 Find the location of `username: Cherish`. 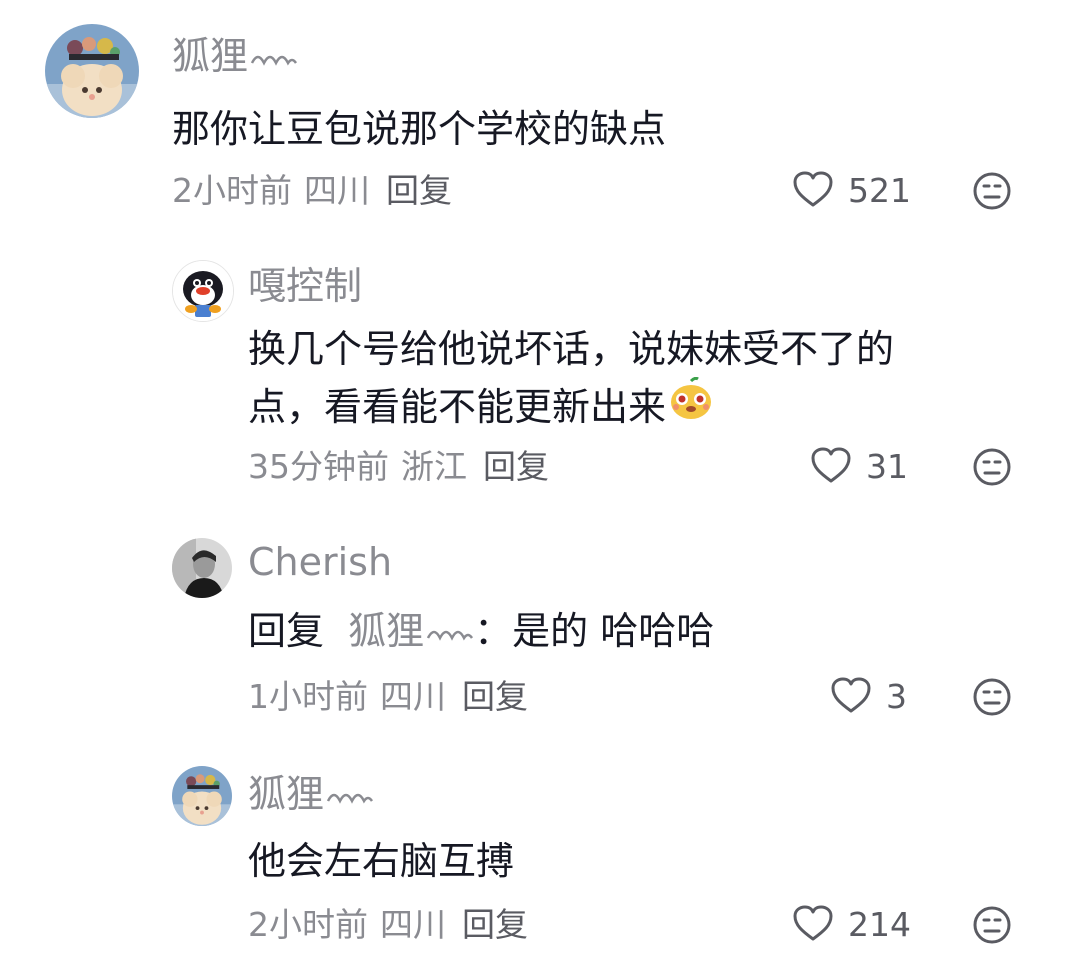

username: Cherish is located at coordinates (320, 562).